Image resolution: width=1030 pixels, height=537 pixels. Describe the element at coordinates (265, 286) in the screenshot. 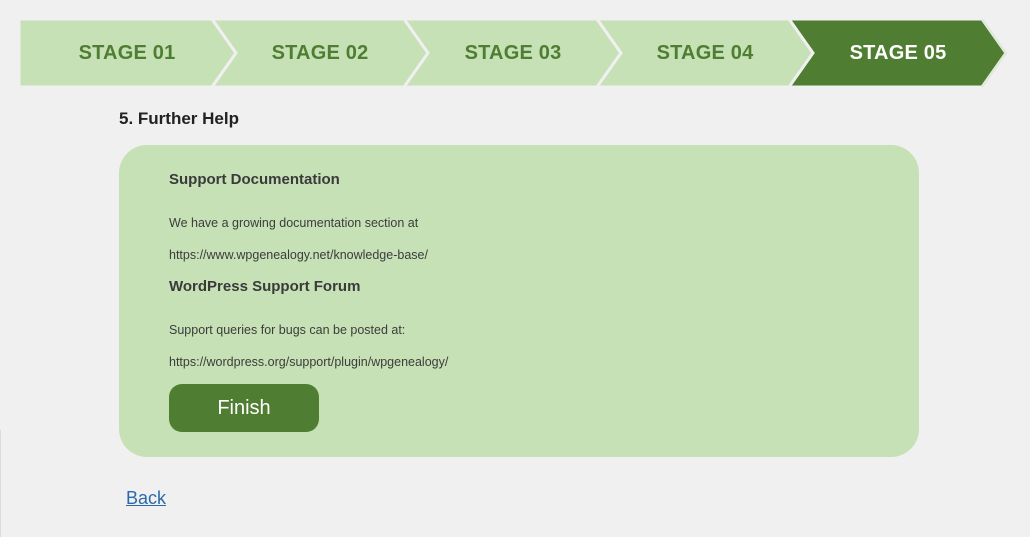

I see `support-forum-title: WordPress Support Forum` at that location.